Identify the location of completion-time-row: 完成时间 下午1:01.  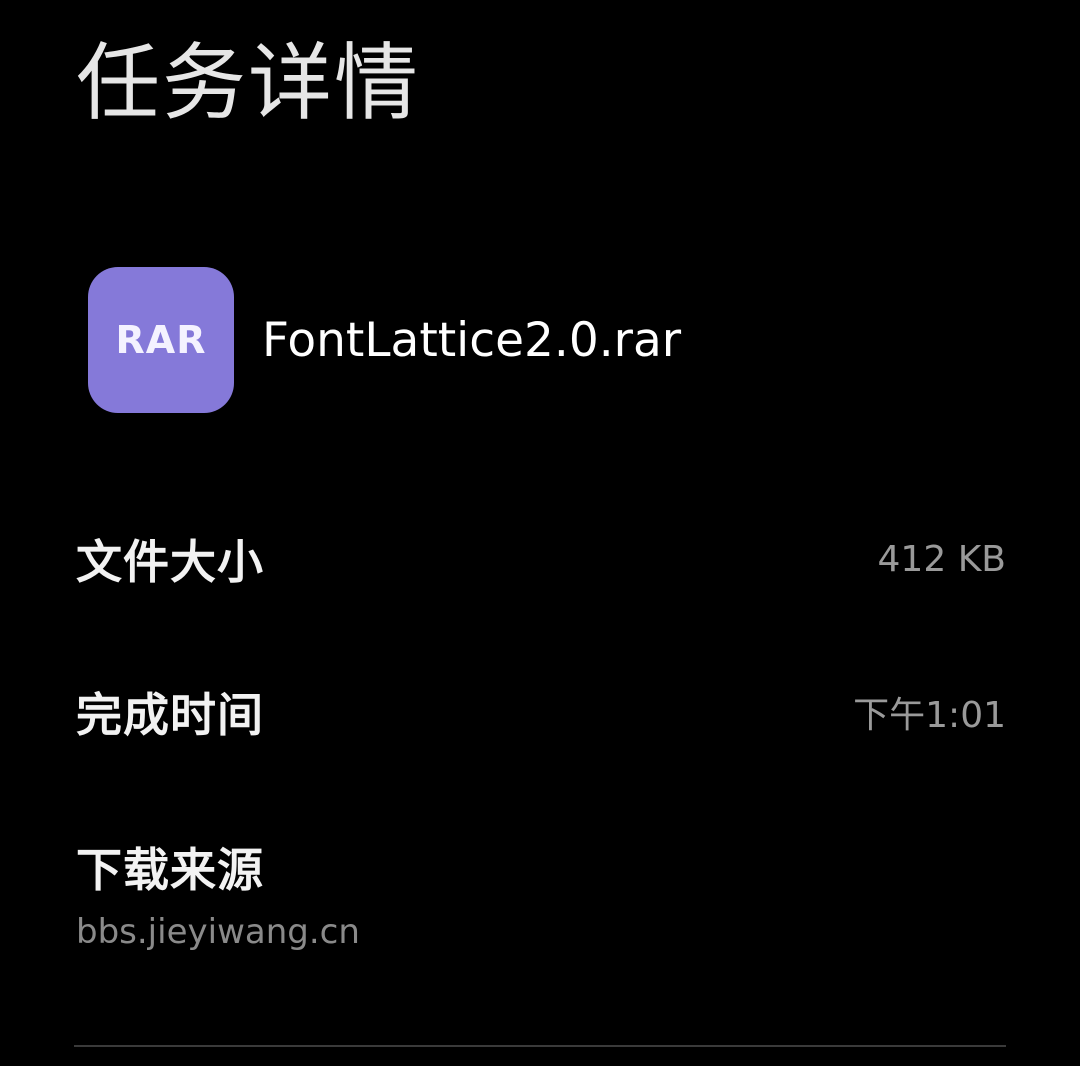
(541, 712).